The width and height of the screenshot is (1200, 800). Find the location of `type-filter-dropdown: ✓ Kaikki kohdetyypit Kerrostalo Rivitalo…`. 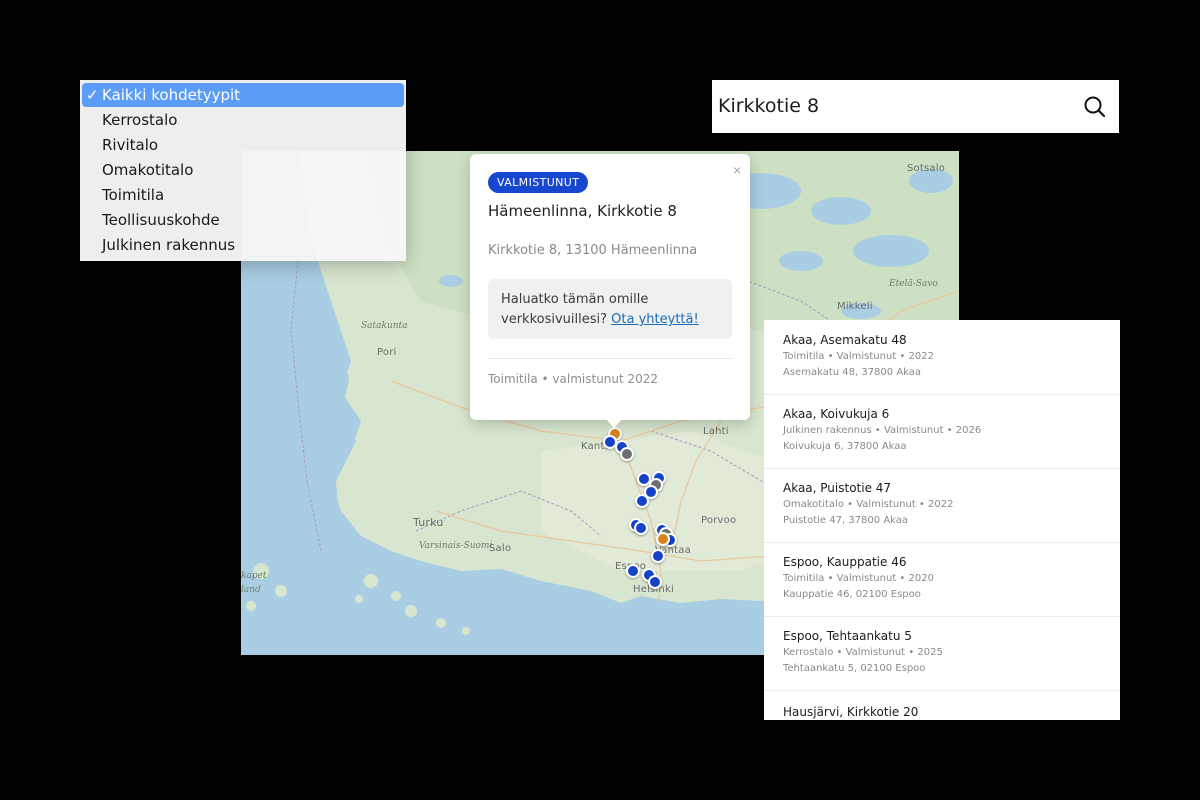

type-filter-dropdown: ✓ Kaikki kohdetyypit Kerrostalo Rivitalo… is located at coordinates (243, 170).